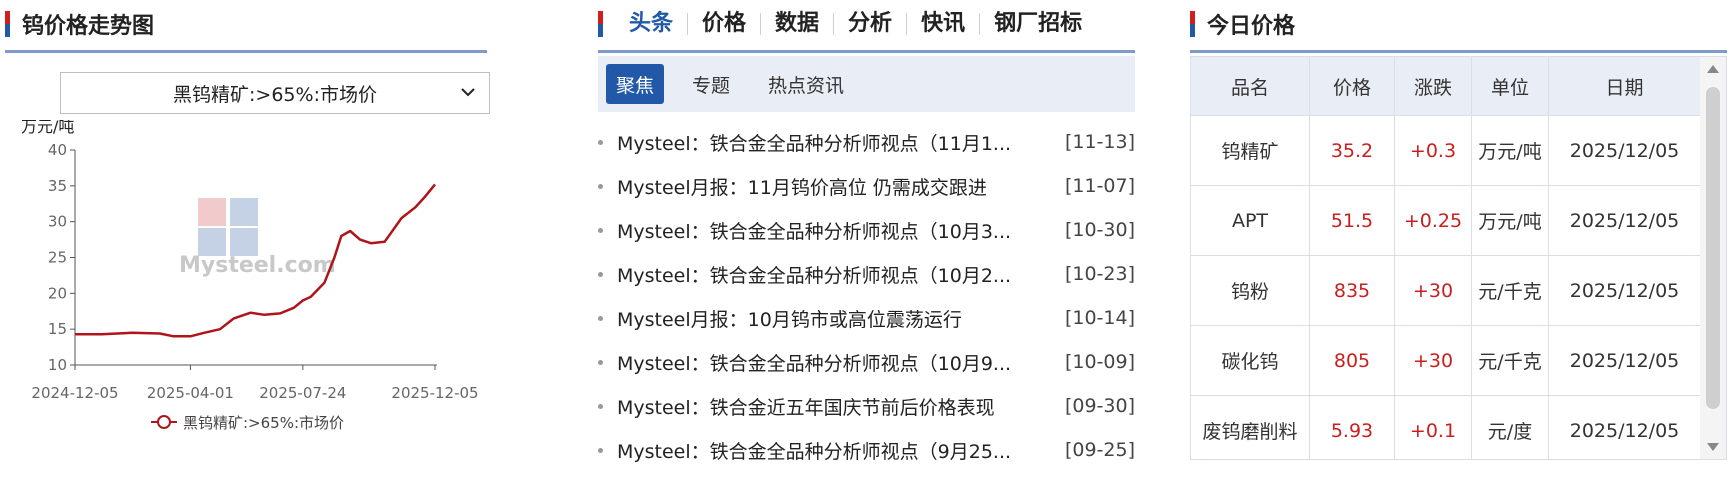 This screenshot has height=488, width=1732. I want to click on news-date: [10-14], so click(1099, 318).